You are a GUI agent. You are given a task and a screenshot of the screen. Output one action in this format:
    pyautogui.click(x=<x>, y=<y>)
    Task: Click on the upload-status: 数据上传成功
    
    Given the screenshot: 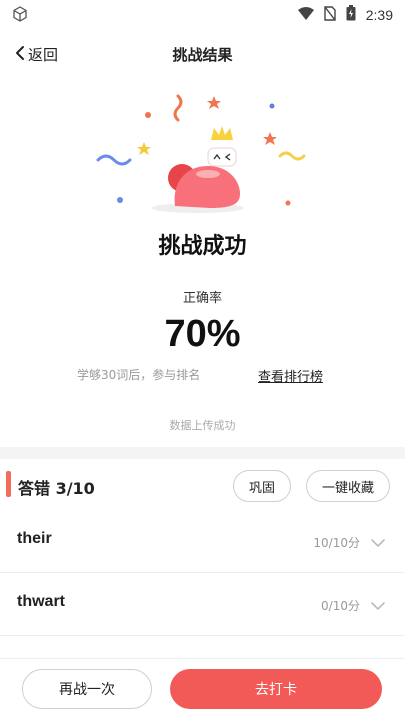 What is the action you would take?
    pyautogui.click(x=202, y=425)
    